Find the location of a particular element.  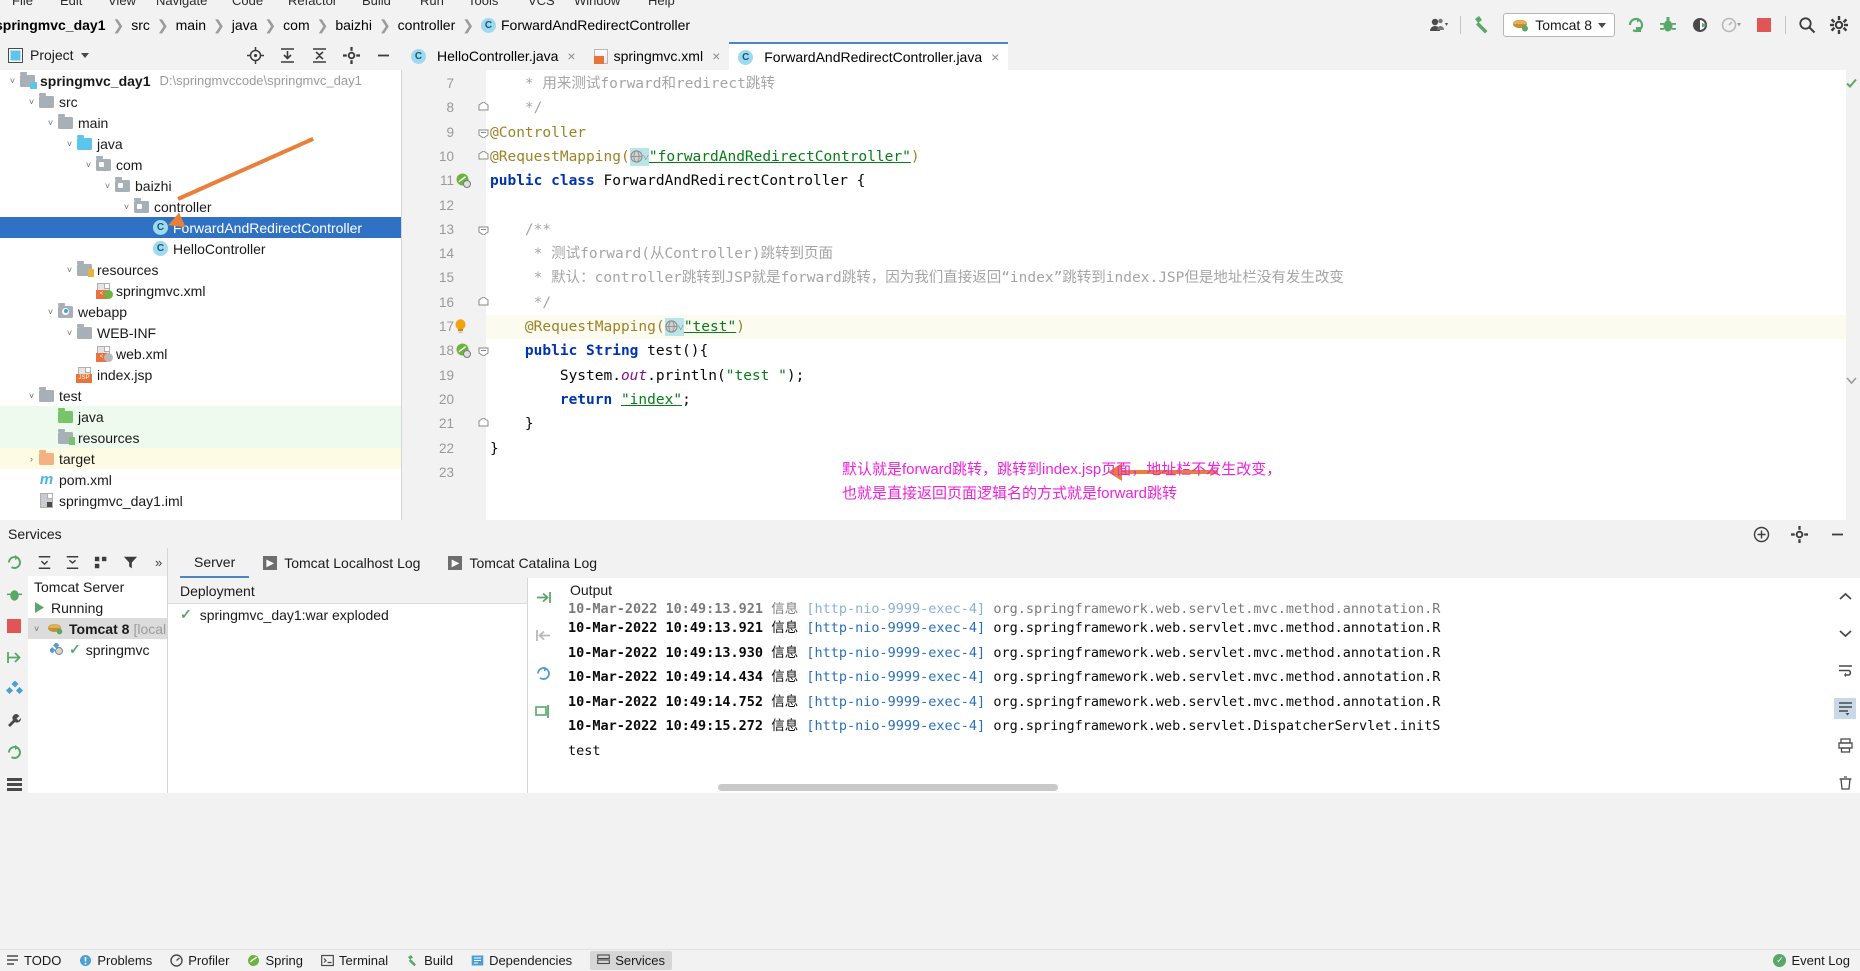

collapse-all-icon is located at coordinates (73, 562).